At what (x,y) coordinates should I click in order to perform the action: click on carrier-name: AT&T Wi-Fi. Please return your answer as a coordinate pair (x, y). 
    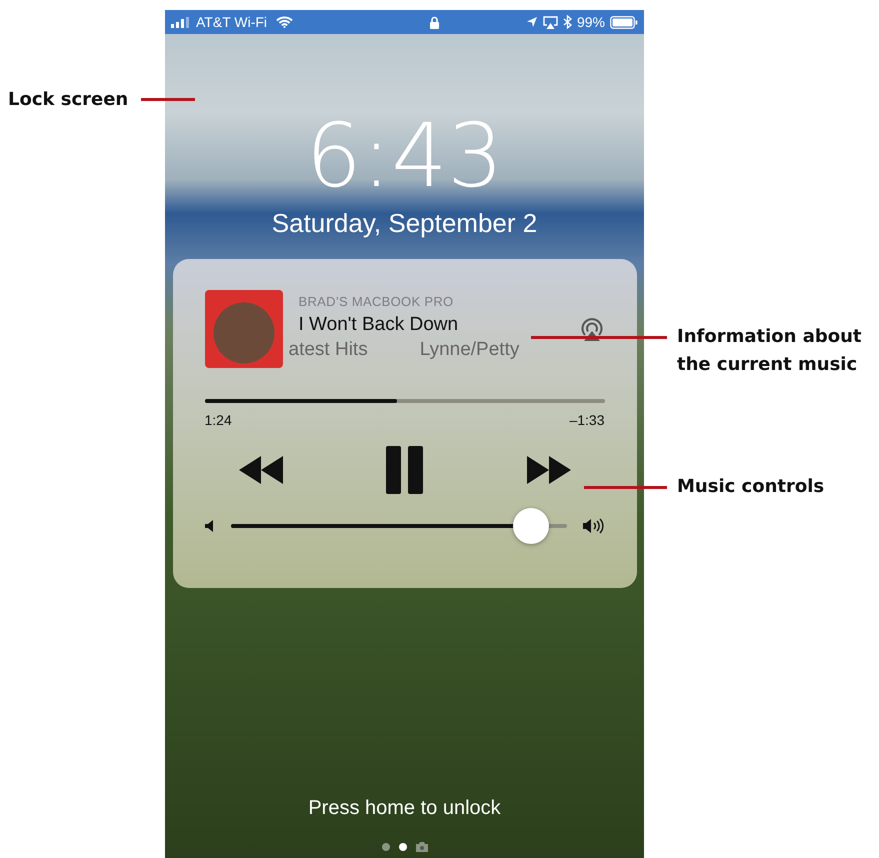
    Looking at the image, I should click on (232, 22).